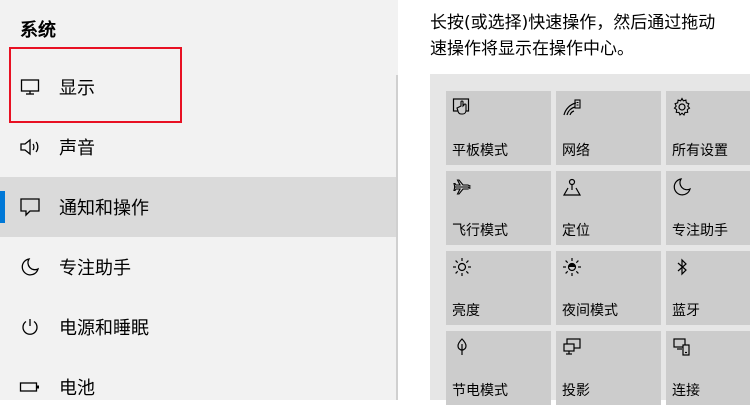 The width and height of the screenshot is (750, 417). What do you see at coordinates (466, 311) in the screenshot?
I see `tile-label: 亮度` at bounding box center [466, 311].